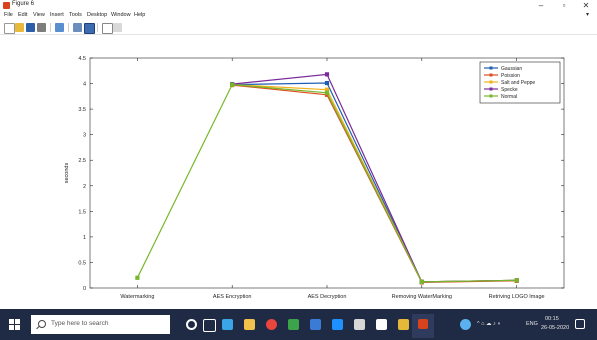  What do you see at coordinates (15, 324) in the screenshot?
I see `windows-start-icon` at bounding box center [15, 324].